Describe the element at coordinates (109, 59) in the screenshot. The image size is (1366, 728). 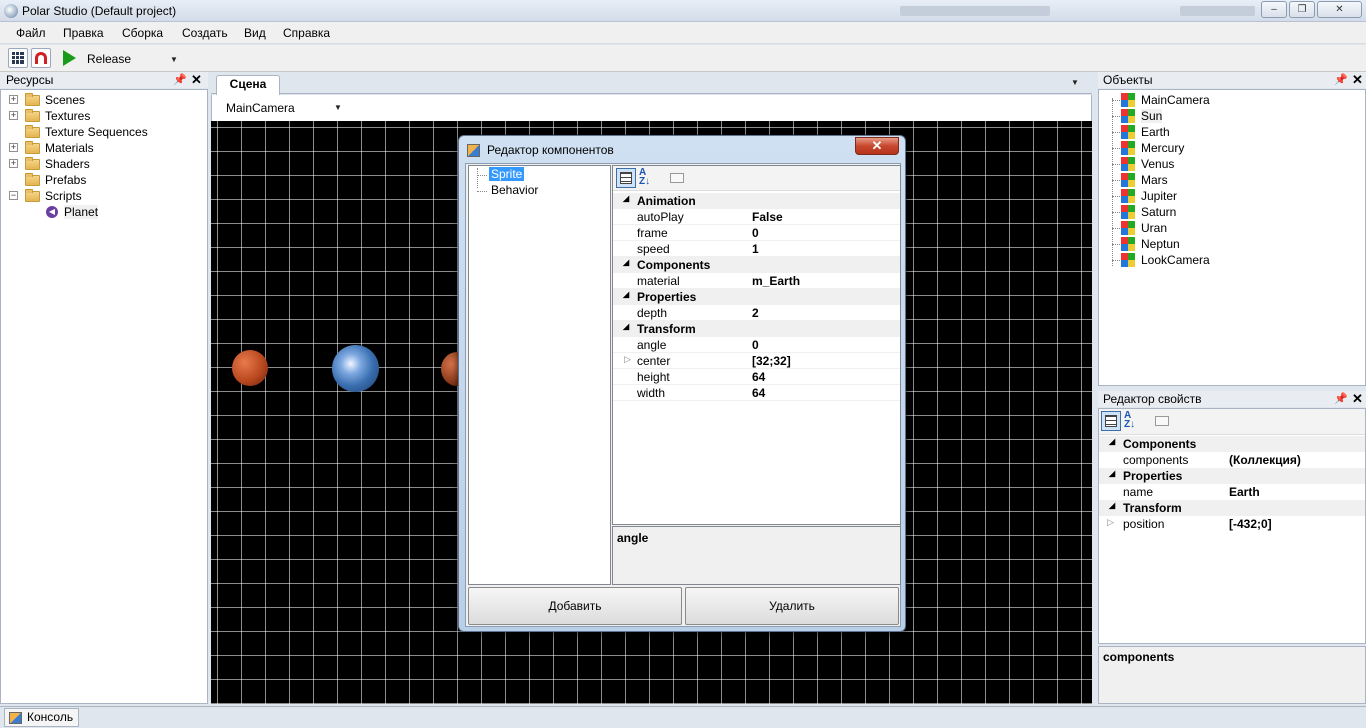
I see `build-config-select: Release` at that location.